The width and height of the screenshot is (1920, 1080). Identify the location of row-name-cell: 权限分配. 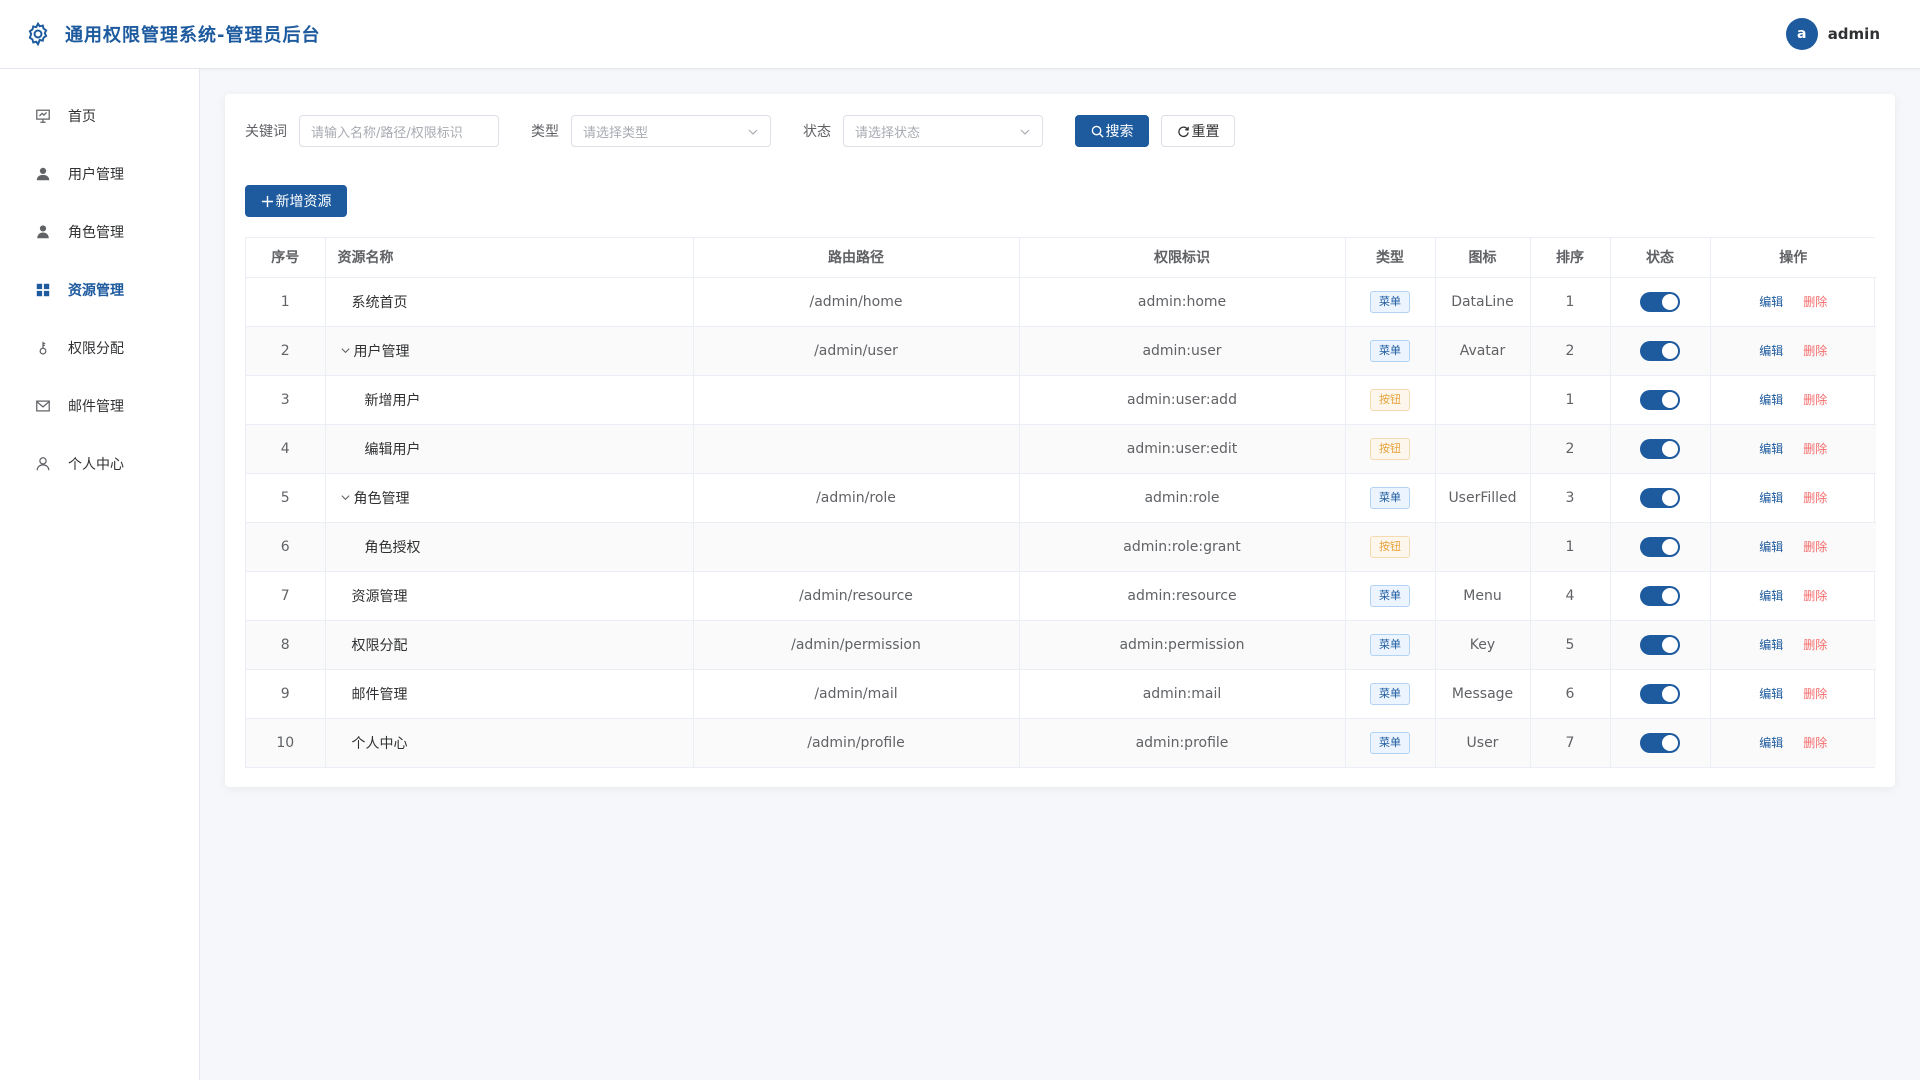
(509, 645).